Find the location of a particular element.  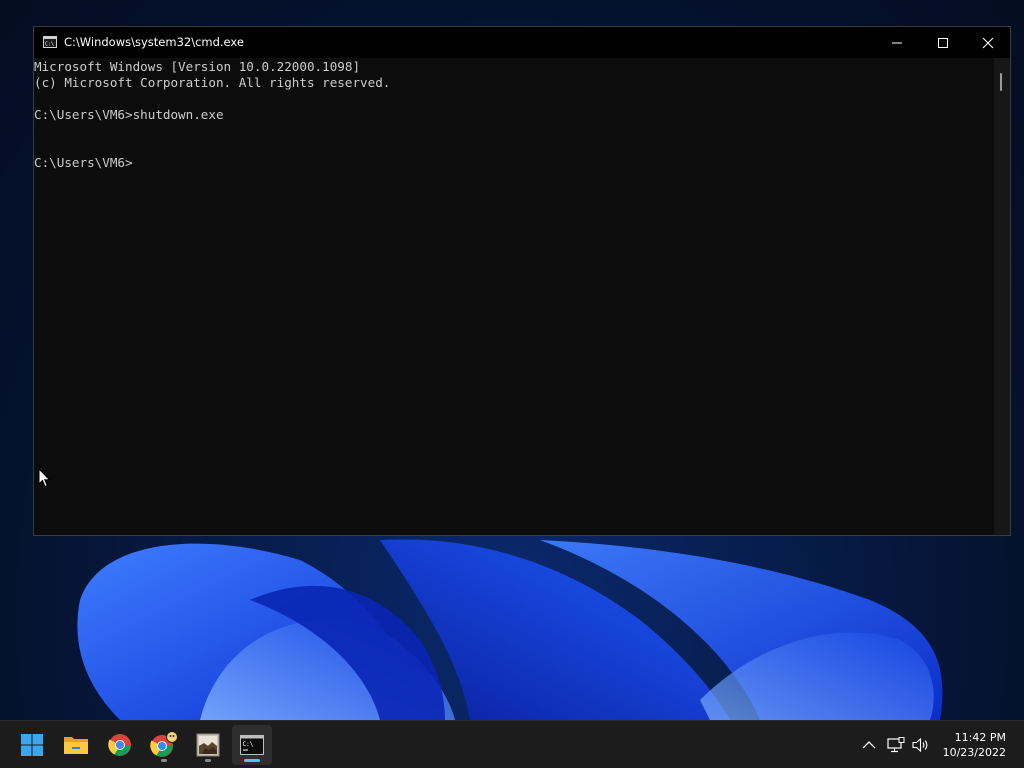

network-icon is located at coordinates (896, 745).